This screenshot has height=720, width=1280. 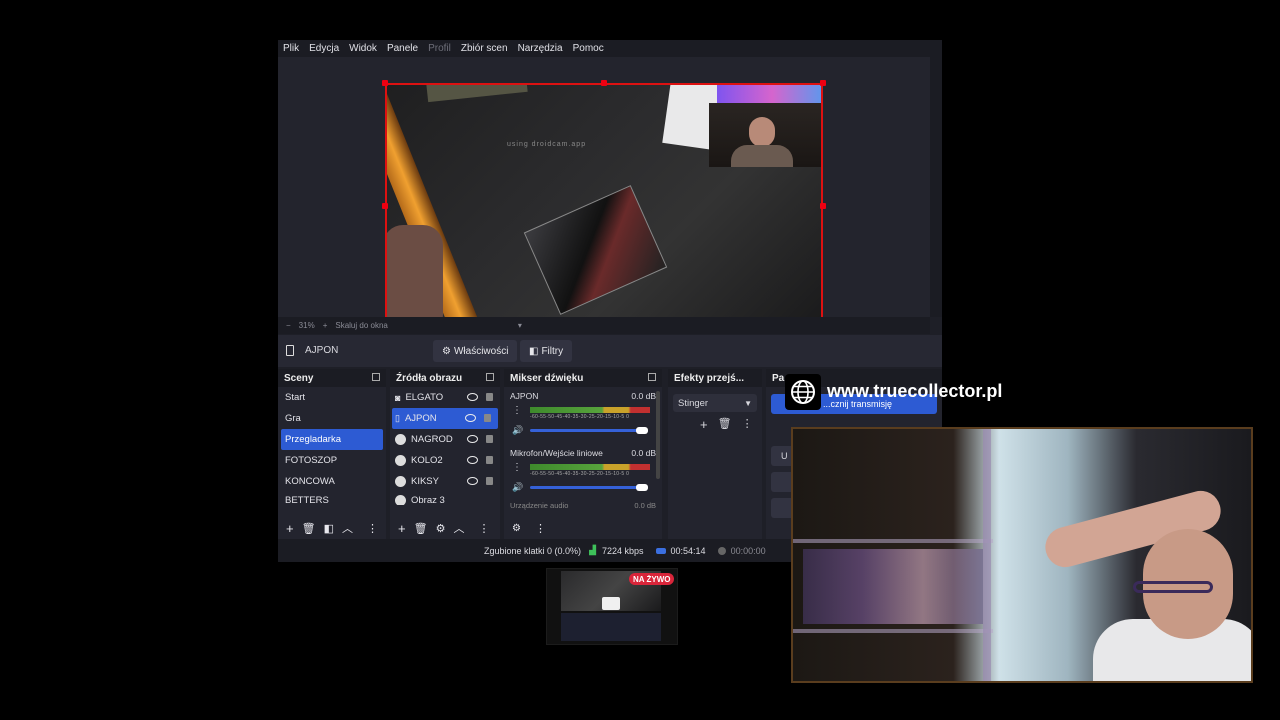 What do you see at coordinates (445, 481) in the screenshot?
I see `source-item: KIKSY` at bounding box center [445, 481].